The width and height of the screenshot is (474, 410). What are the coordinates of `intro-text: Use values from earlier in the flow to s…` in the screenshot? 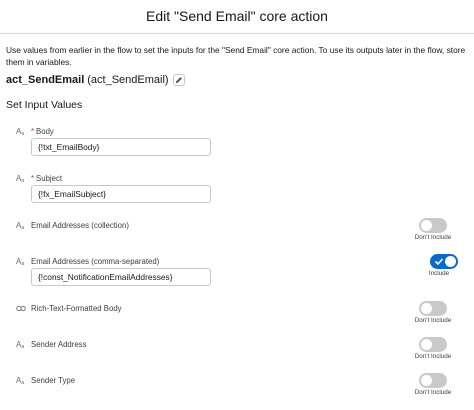 It's located at (236, 56).